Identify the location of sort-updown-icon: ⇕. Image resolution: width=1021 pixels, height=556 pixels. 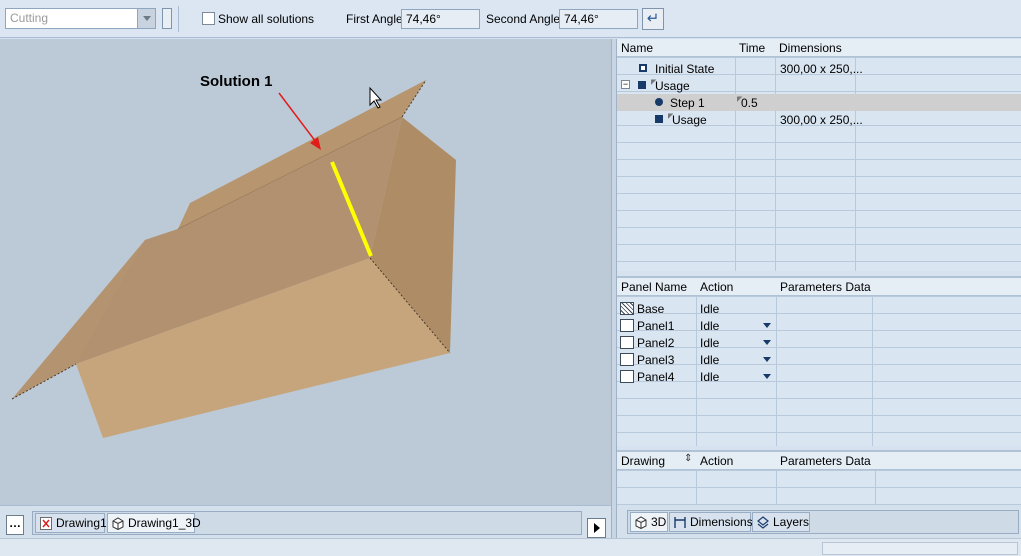
(688, 458).